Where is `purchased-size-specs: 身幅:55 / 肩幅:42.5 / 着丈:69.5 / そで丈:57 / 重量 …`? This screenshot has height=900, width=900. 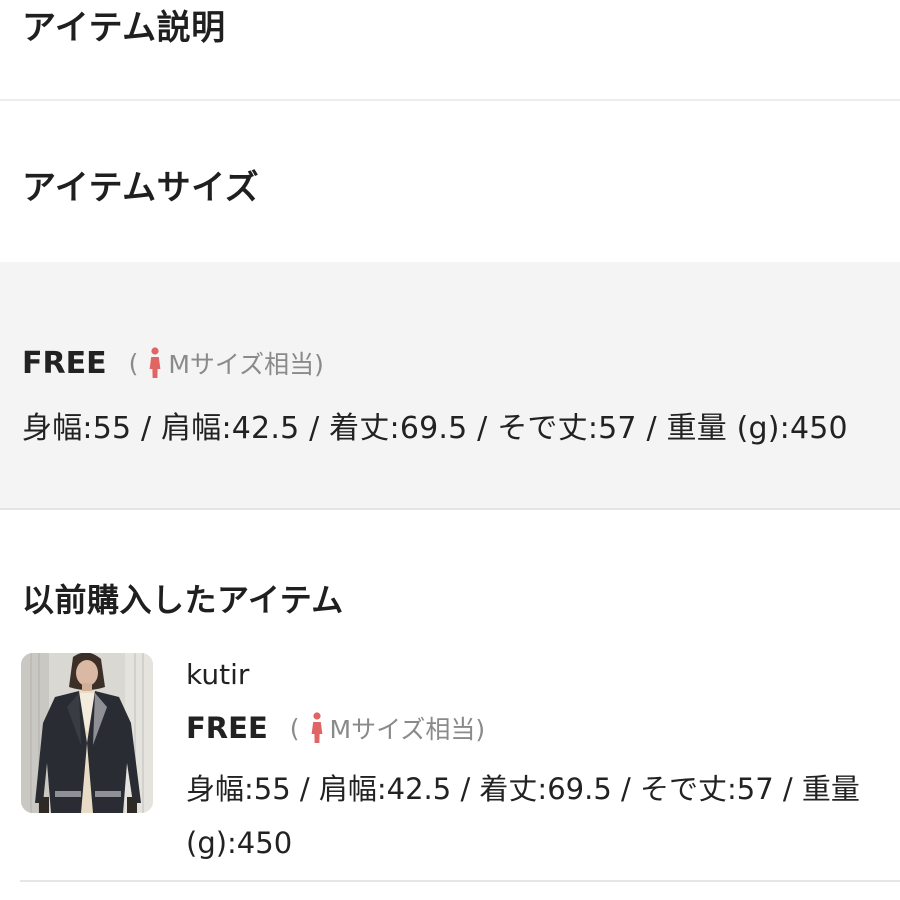
purchased-size-specs: 身幅:55 / 肩幅:42.5 / 着丈:69.5 / そで丈:57 / 重量 … is located at coordinates (523, 816).